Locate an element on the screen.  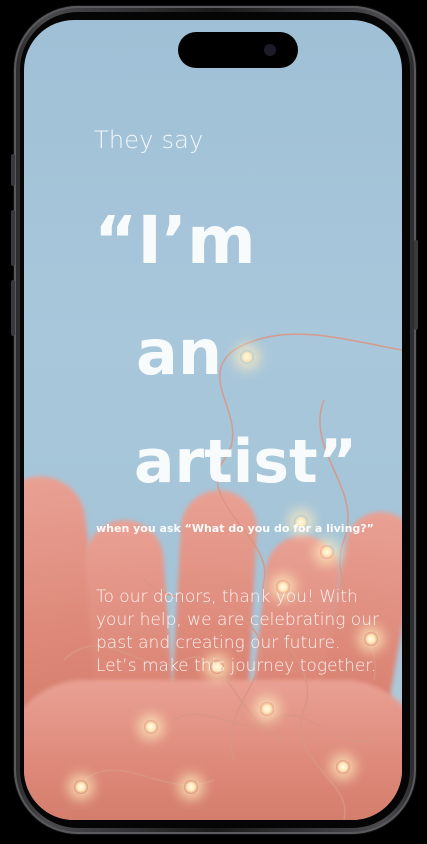
quote-line-3: artist” is located at coordinates (246, 462).